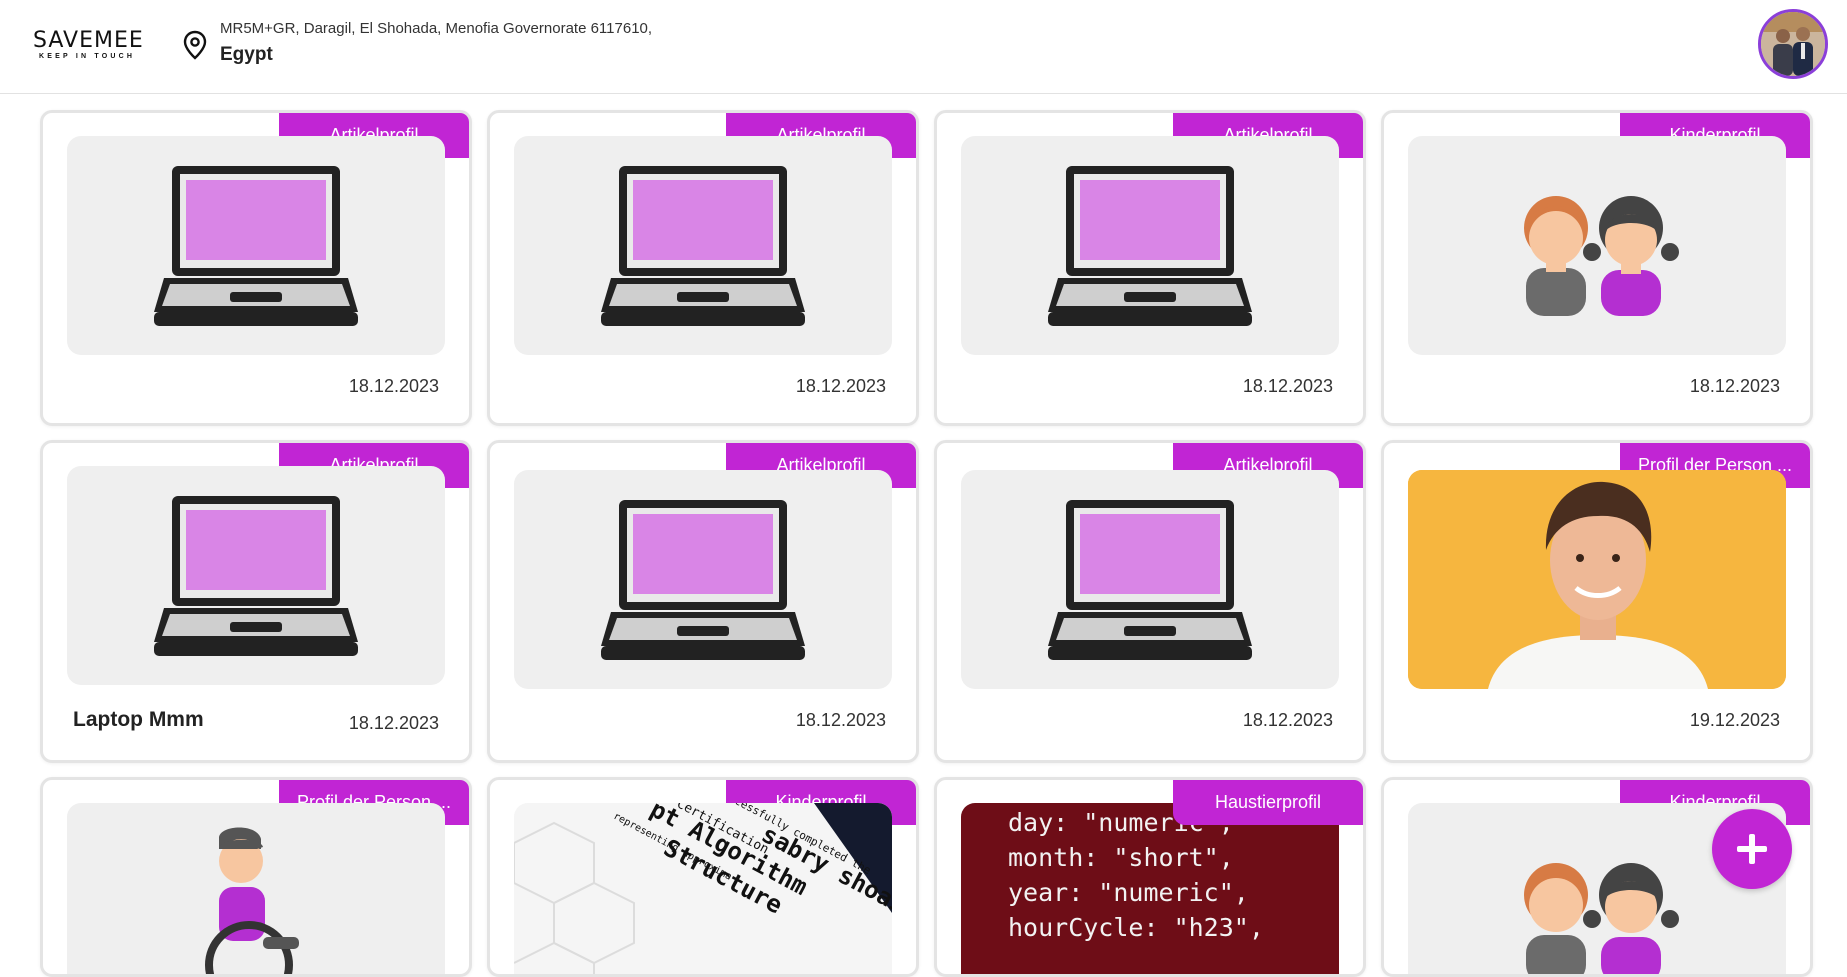  I want to click on logo: SAVEMEE KEEP IN TOUCH, so click(93, 45).